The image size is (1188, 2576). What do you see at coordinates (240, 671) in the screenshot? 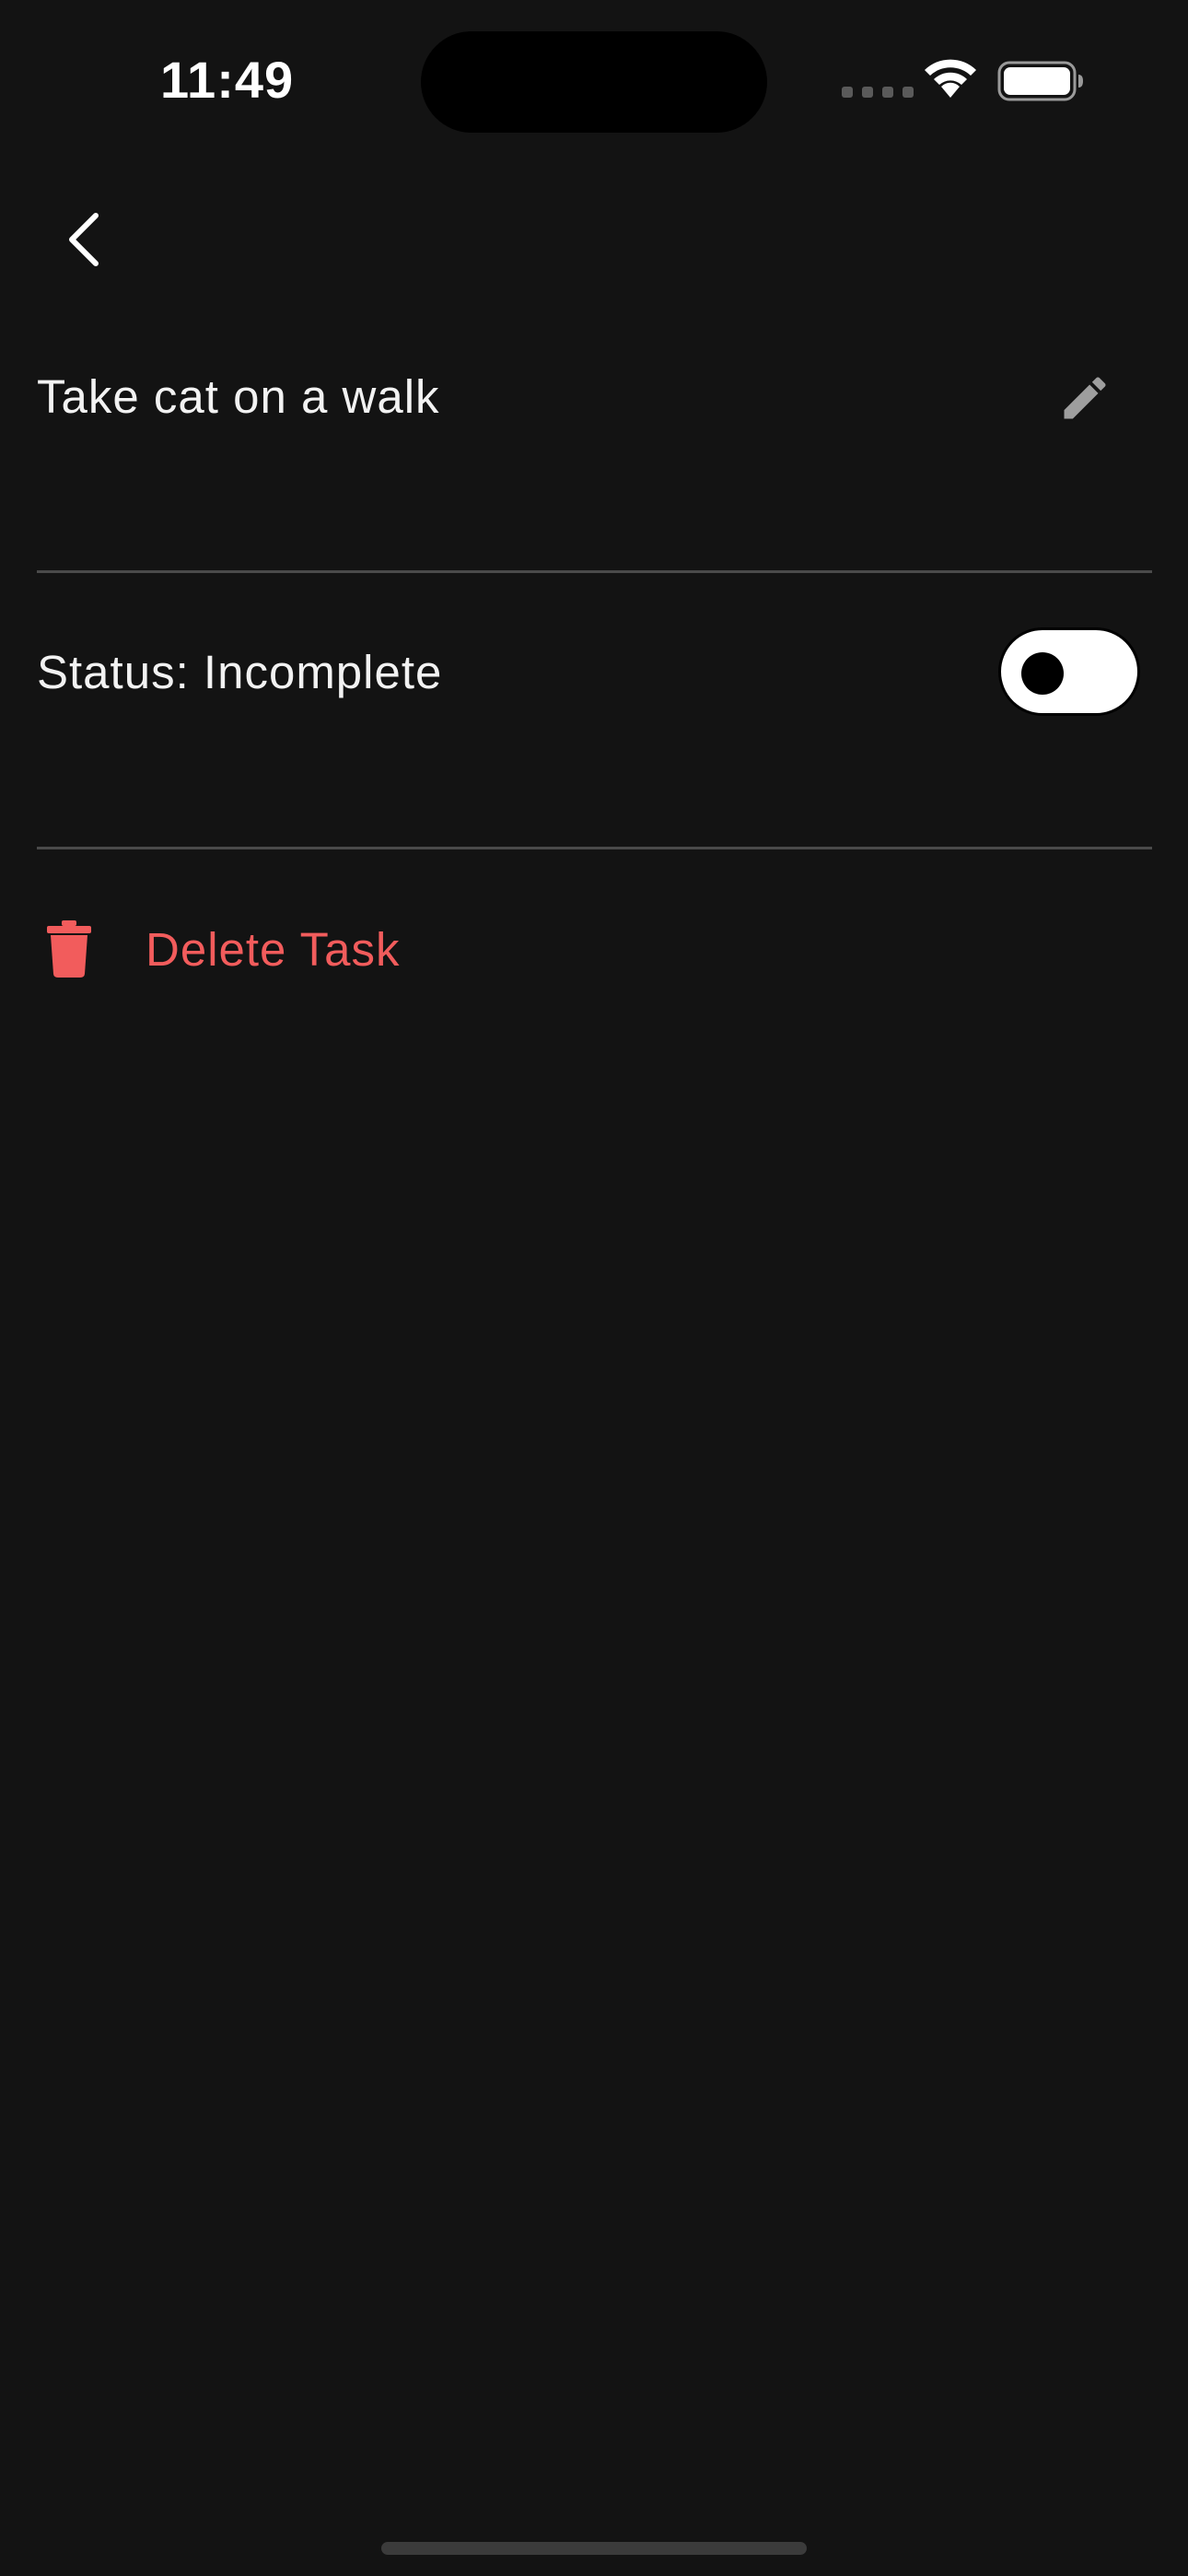
I see `status-label: Status: Incomplete` at bounding box center [240, 671].